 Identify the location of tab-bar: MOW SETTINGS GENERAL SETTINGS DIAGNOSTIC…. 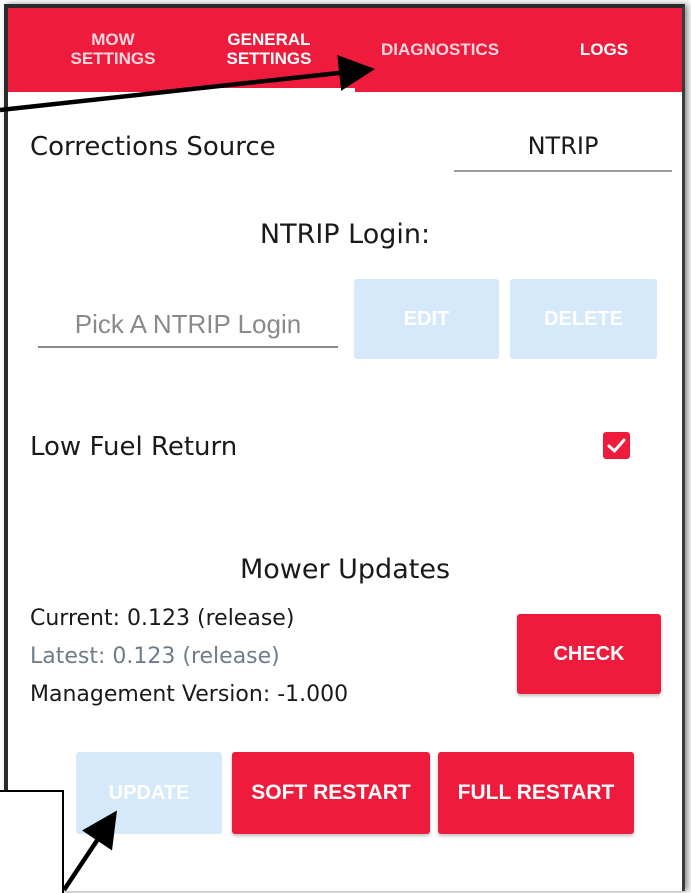
(345, 50).